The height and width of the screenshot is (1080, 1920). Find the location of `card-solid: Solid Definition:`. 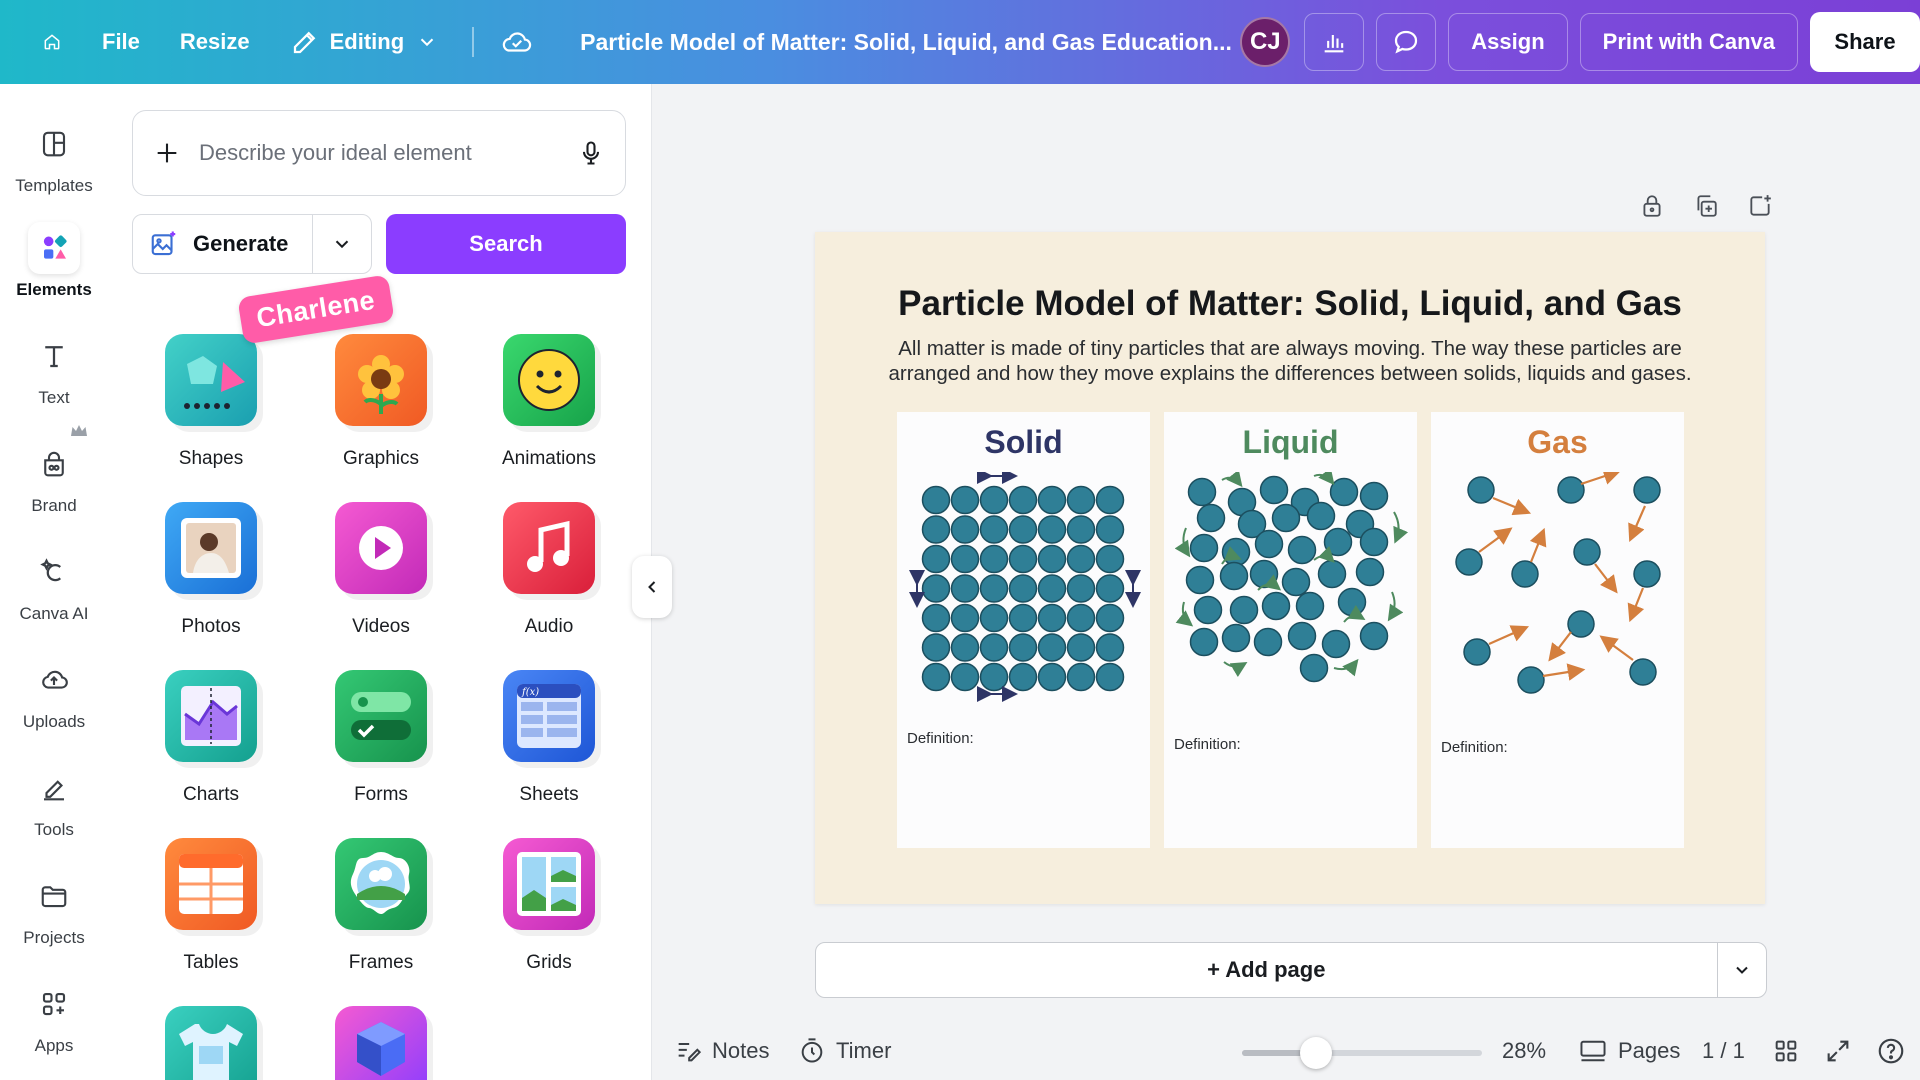

card-solid: Solid Definition: is located at coordinates (1023, 630).